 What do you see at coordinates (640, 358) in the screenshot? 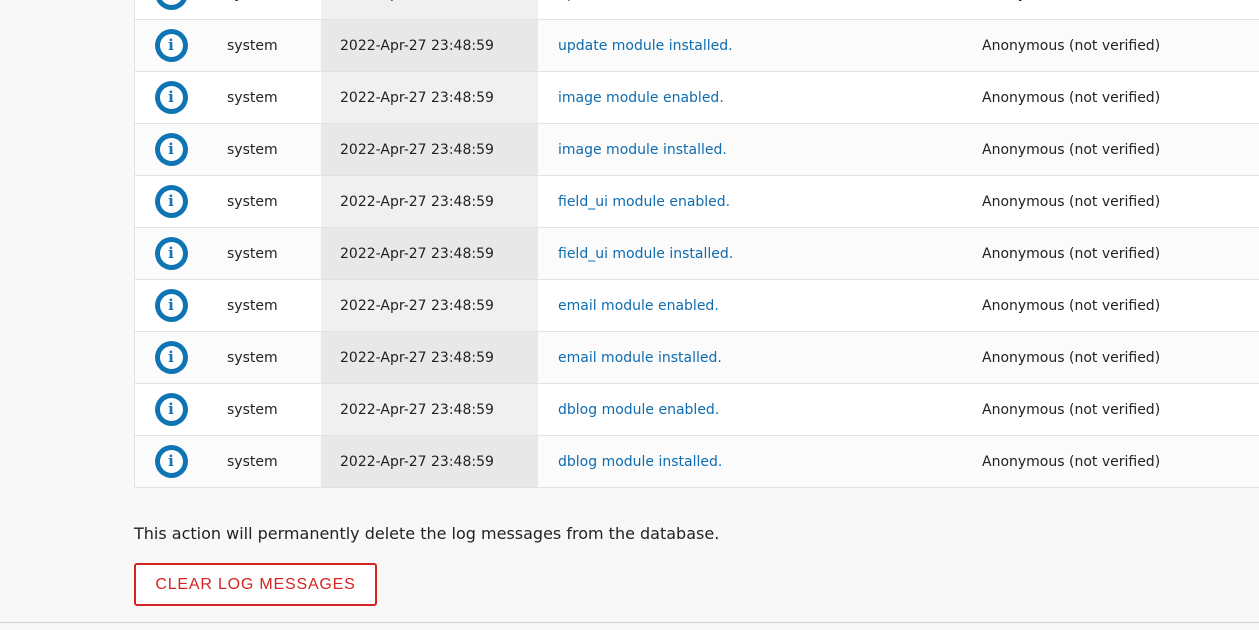
I see `message-link: email module installed.` at bounding box center [640, 358].